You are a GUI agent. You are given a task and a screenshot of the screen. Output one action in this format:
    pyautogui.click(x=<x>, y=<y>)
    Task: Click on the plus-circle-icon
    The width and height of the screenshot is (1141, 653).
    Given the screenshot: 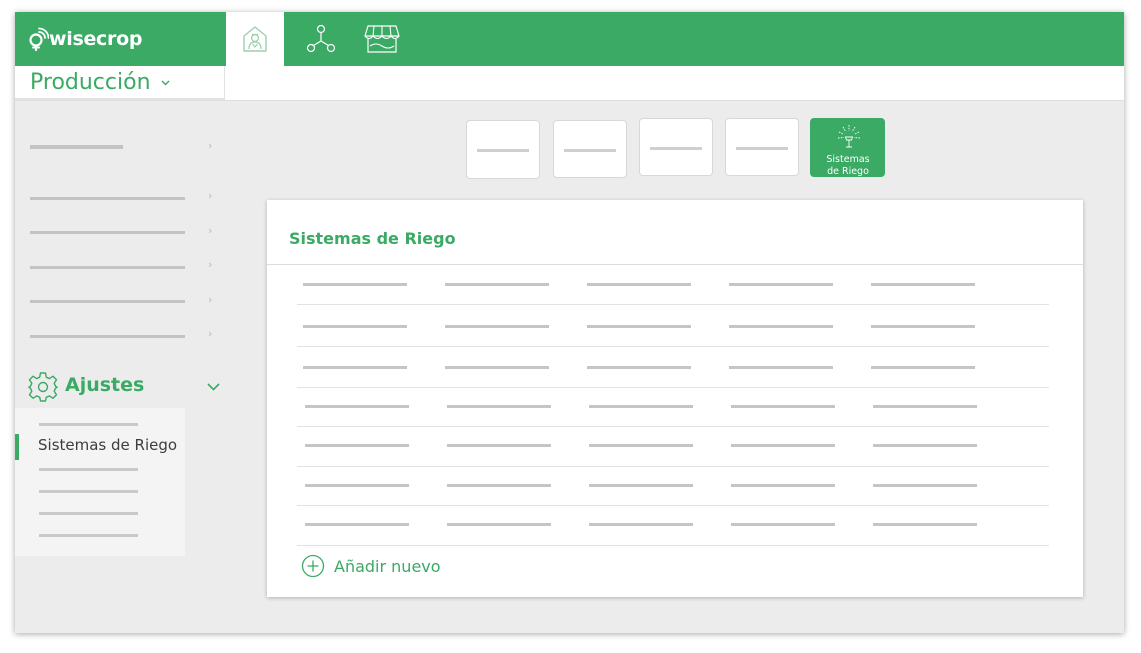 What is the action you would take?
    pyautogui.click(x=313, y=566)
    